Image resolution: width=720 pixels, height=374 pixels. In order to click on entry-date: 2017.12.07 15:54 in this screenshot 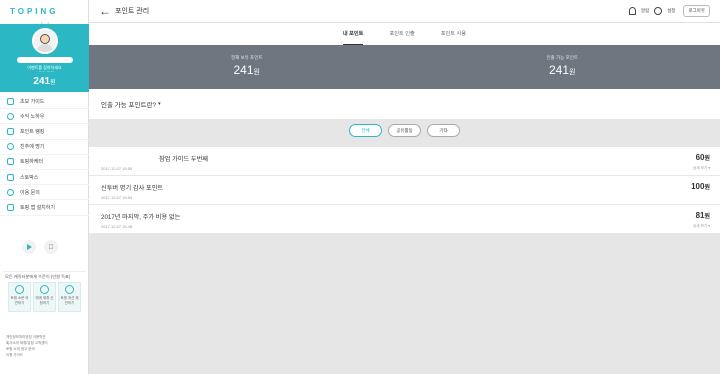, I will do `click(117, 197)`.